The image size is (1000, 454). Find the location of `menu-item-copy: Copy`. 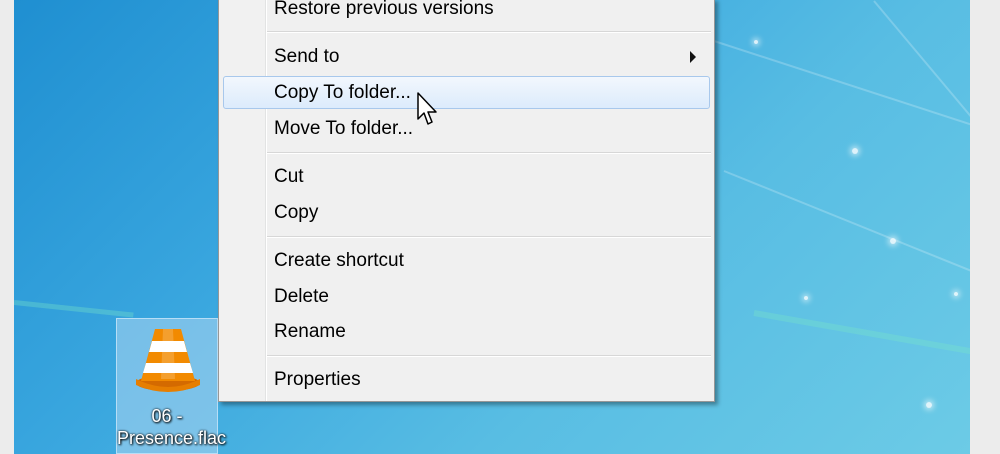

menu-item-copy: Copy is located at coordinates (466, 212).